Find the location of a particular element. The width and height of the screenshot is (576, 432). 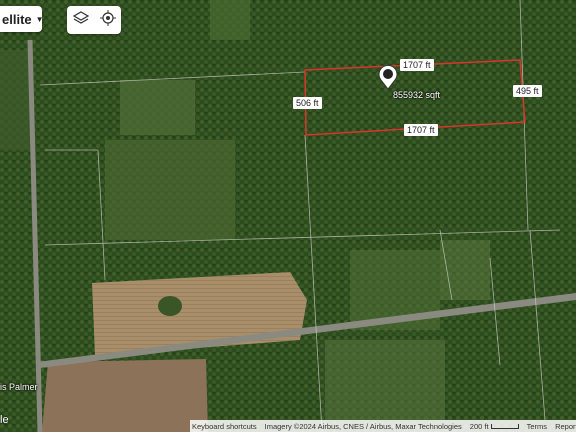

keyboard-shortcuts-link: Keyboard shortcuts is located at coordinates (224, 426).